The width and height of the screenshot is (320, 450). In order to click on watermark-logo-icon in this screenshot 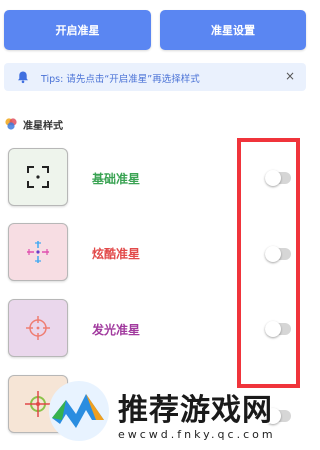, I will do `click(79, 411)`.